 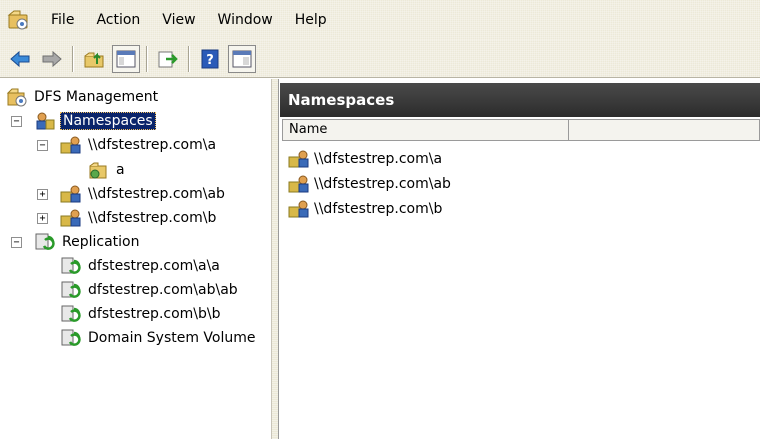 What do you see at coordinates (42, 194) in the screenshot?
I see `expand-namespace-ab-toggle: +` at bounding box center [42, 194].